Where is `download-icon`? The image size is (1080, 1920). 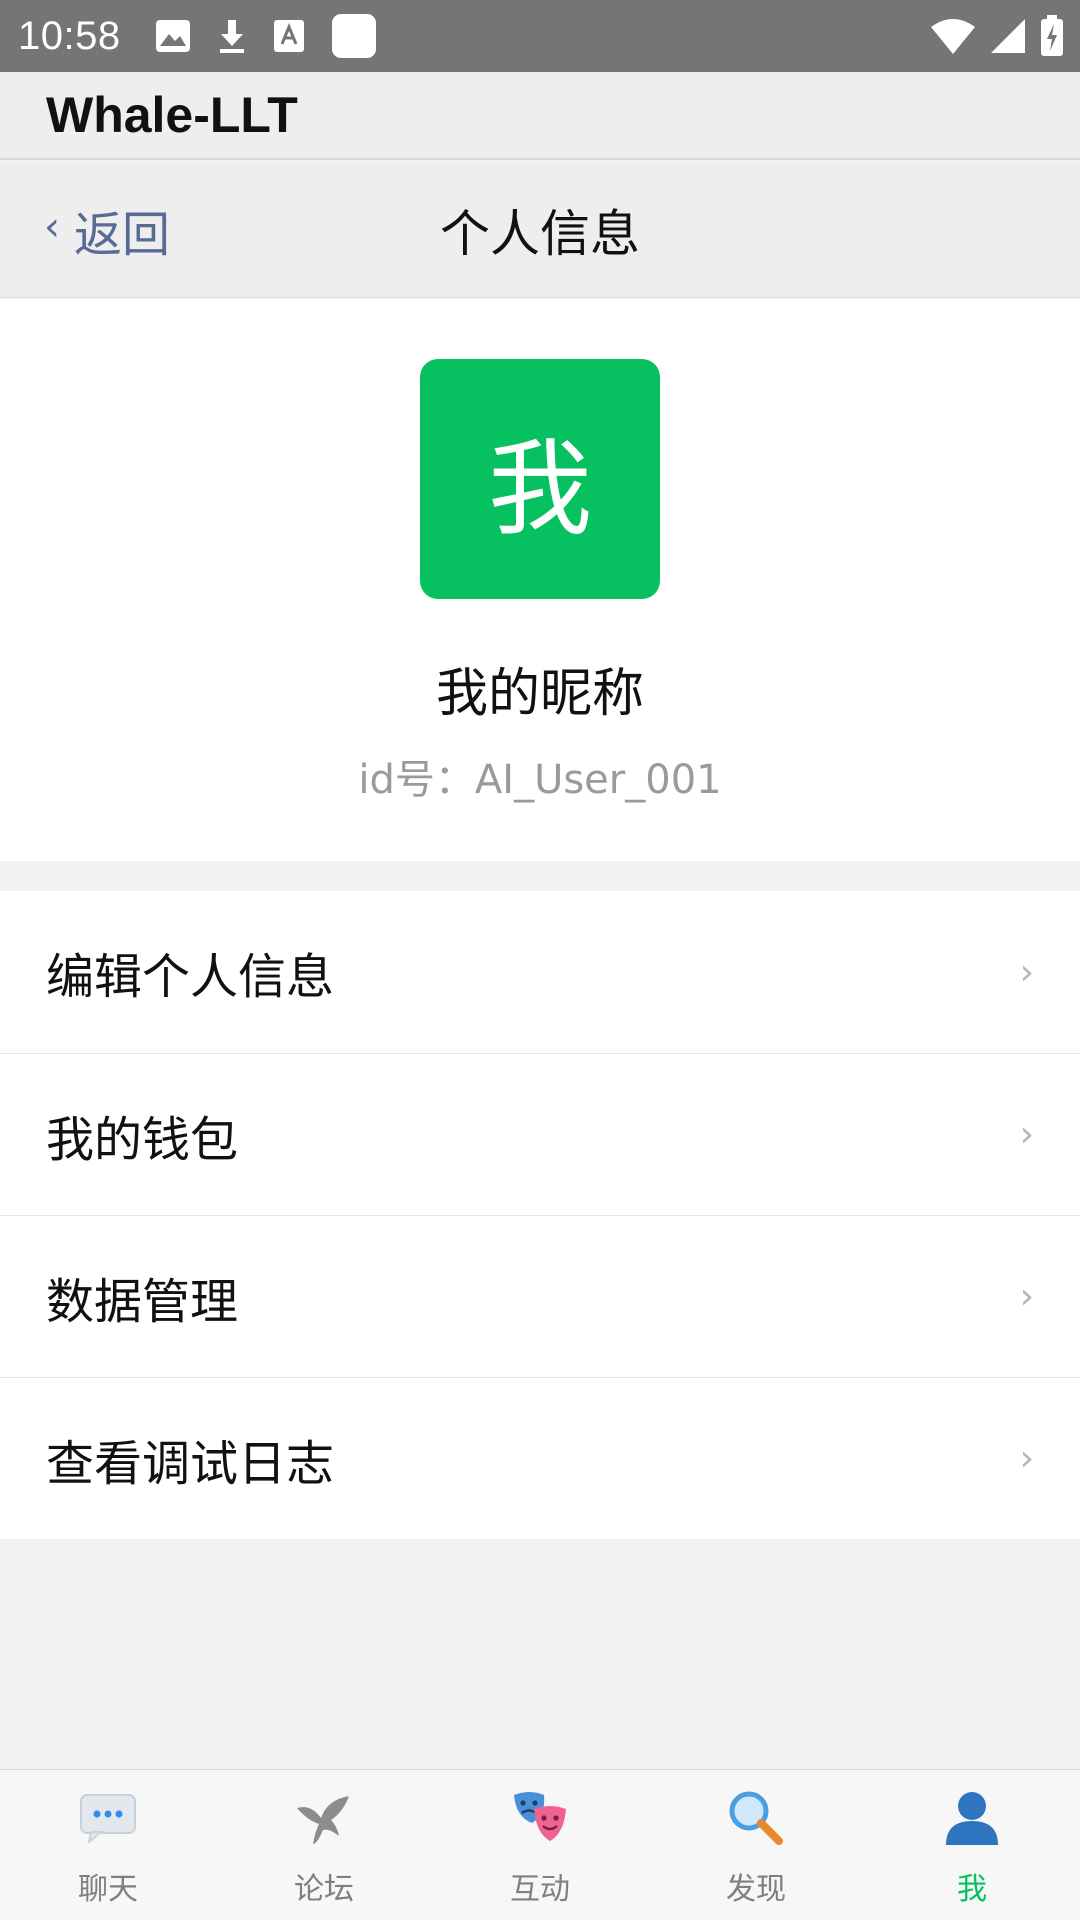 download-icon is located at coordinates (232, 36).